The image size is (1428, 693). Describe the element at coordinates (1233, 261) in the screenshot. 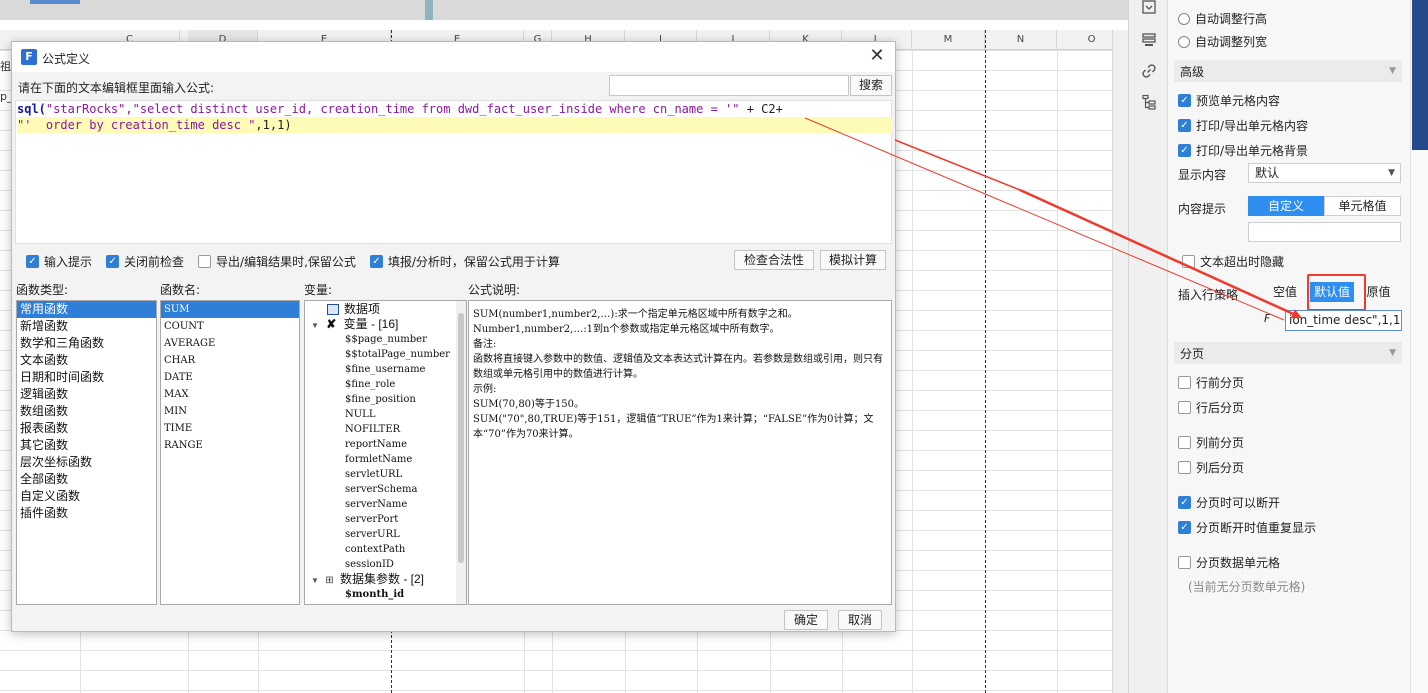

I see `overflow-hide-option: 文本超出时隐藏` at that location.